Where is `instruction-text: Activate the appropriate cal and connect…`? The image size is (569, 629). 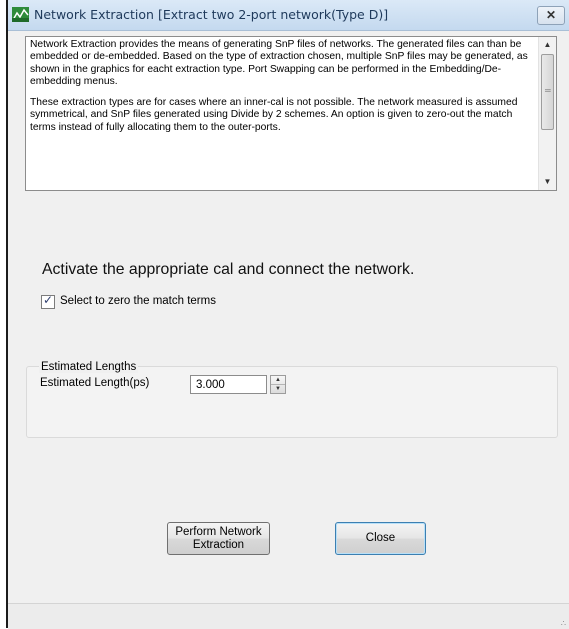
instruction-text: Activate the appropriate cal and connect… is located at coordinates (228, 269).